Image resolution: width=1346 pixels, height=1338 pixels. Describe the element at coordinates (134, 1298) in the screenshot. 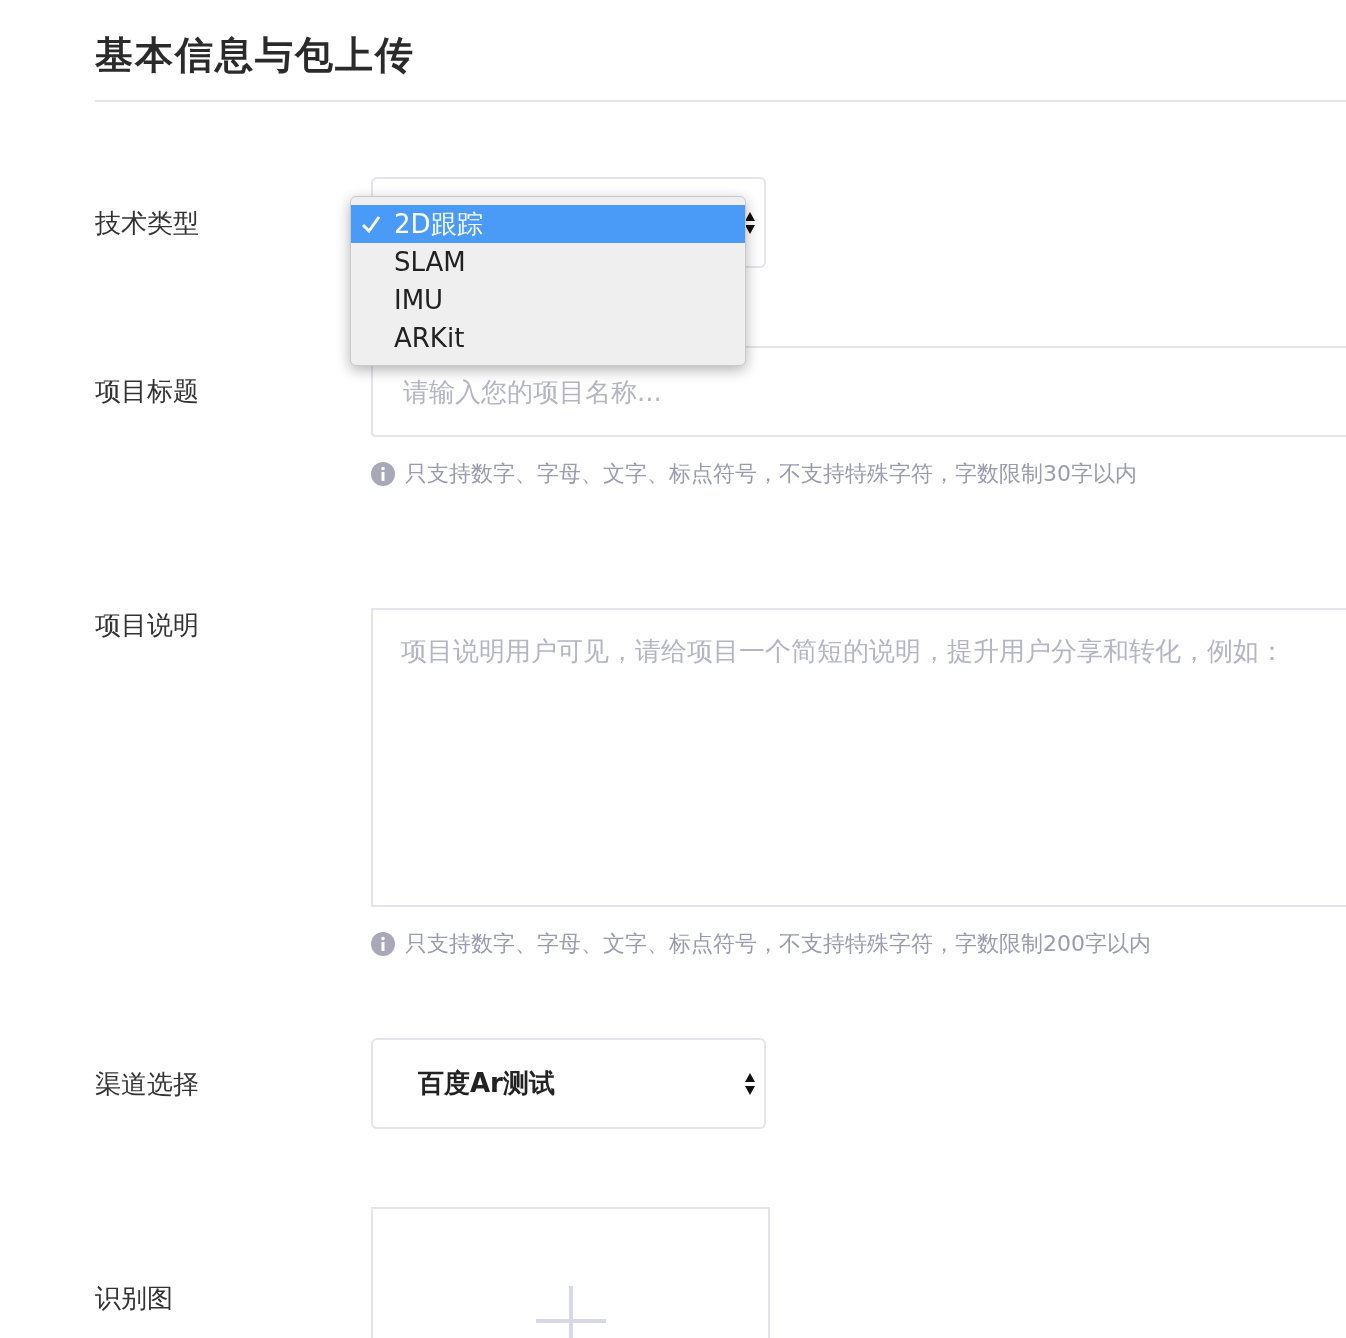

I see `field-label: 识别图` at that location.